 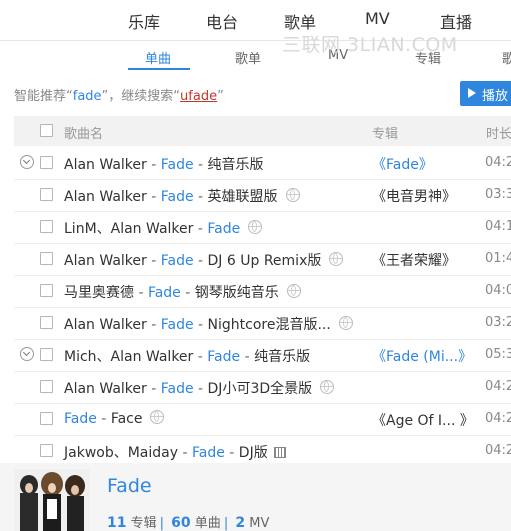 What do you see at coordinates (182, 292) in the screenshot?
I see `song-title: 马里奥赛德 - Fade - 钢琴版纯音乐` at bounding box center [182, 292].